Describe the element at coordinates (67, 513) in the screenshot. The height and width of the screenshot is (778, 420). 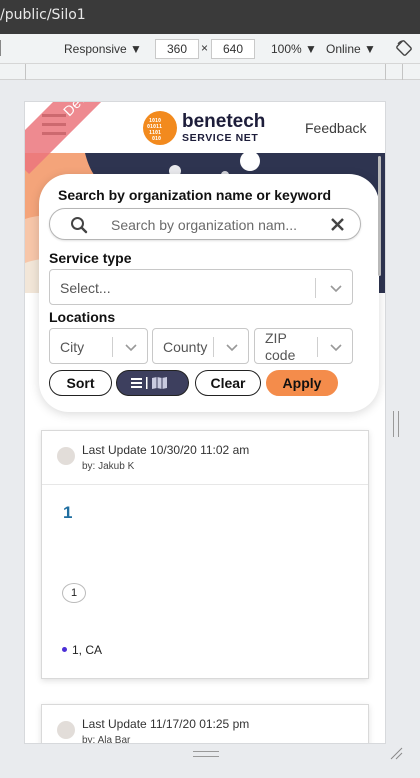
I see `organization-name: 1` at that location.